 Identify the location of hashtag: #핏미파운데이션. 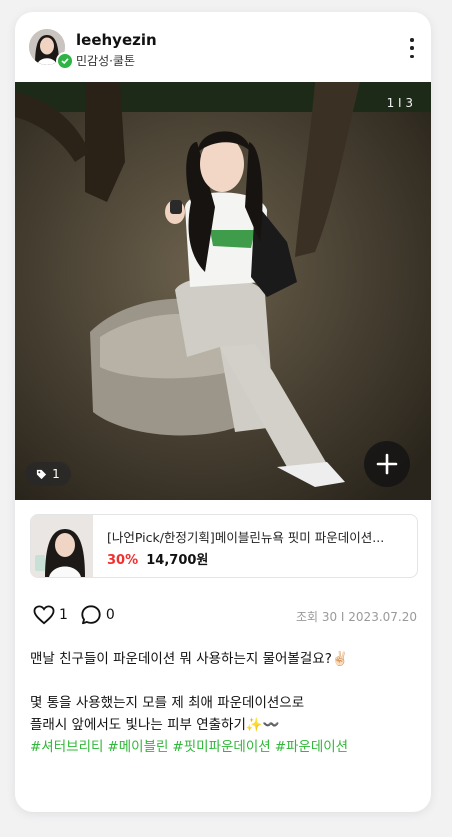
(221, 747).